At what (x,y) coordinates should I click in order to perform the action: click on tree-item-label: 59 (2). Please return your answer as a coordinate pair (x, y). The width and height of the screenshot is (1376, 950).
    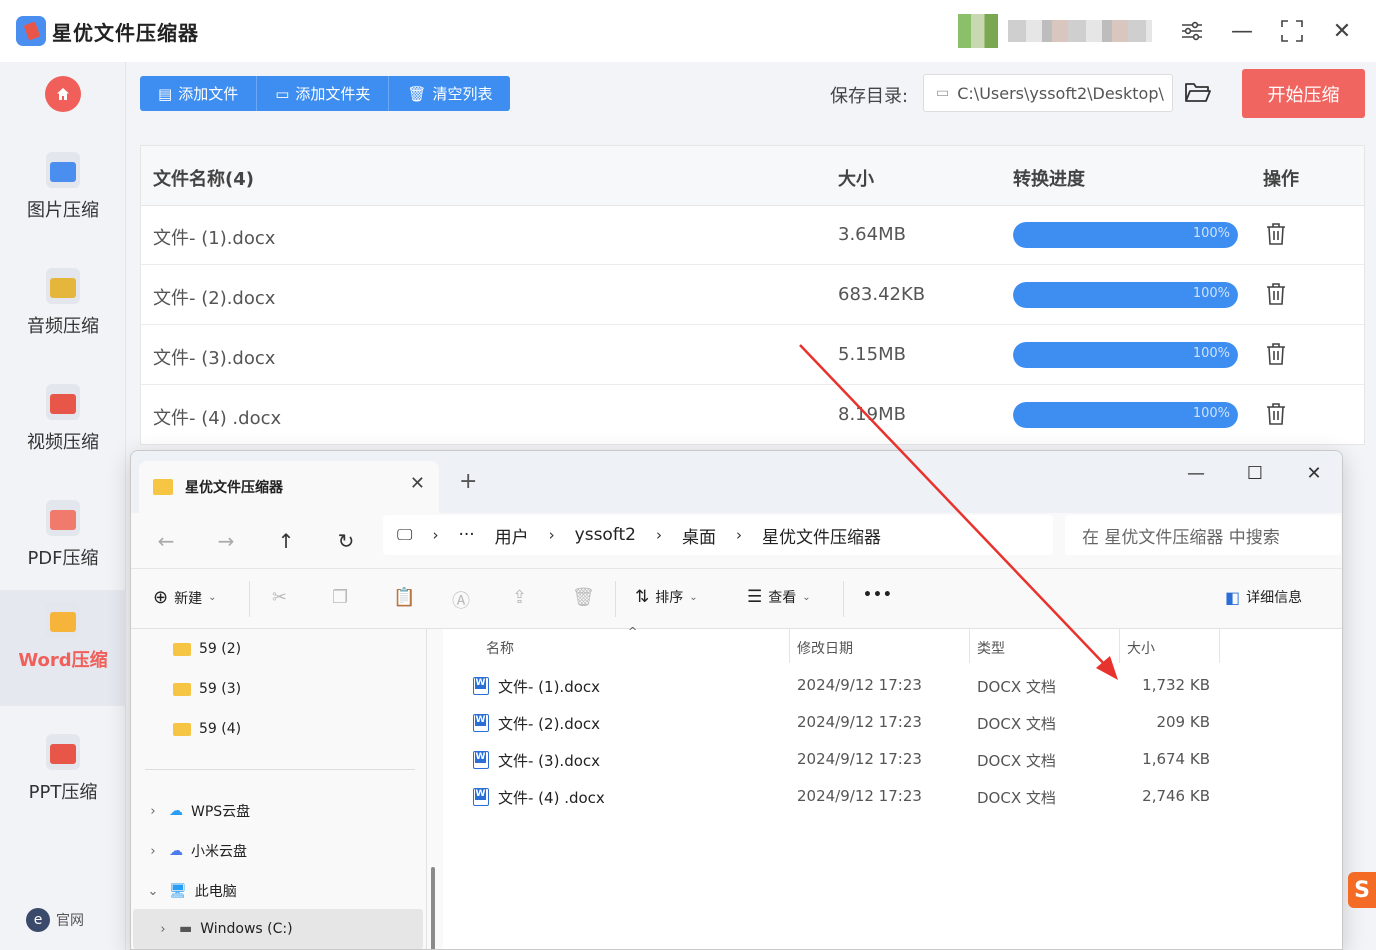
    Looking at the image, I should click on (220, 649).